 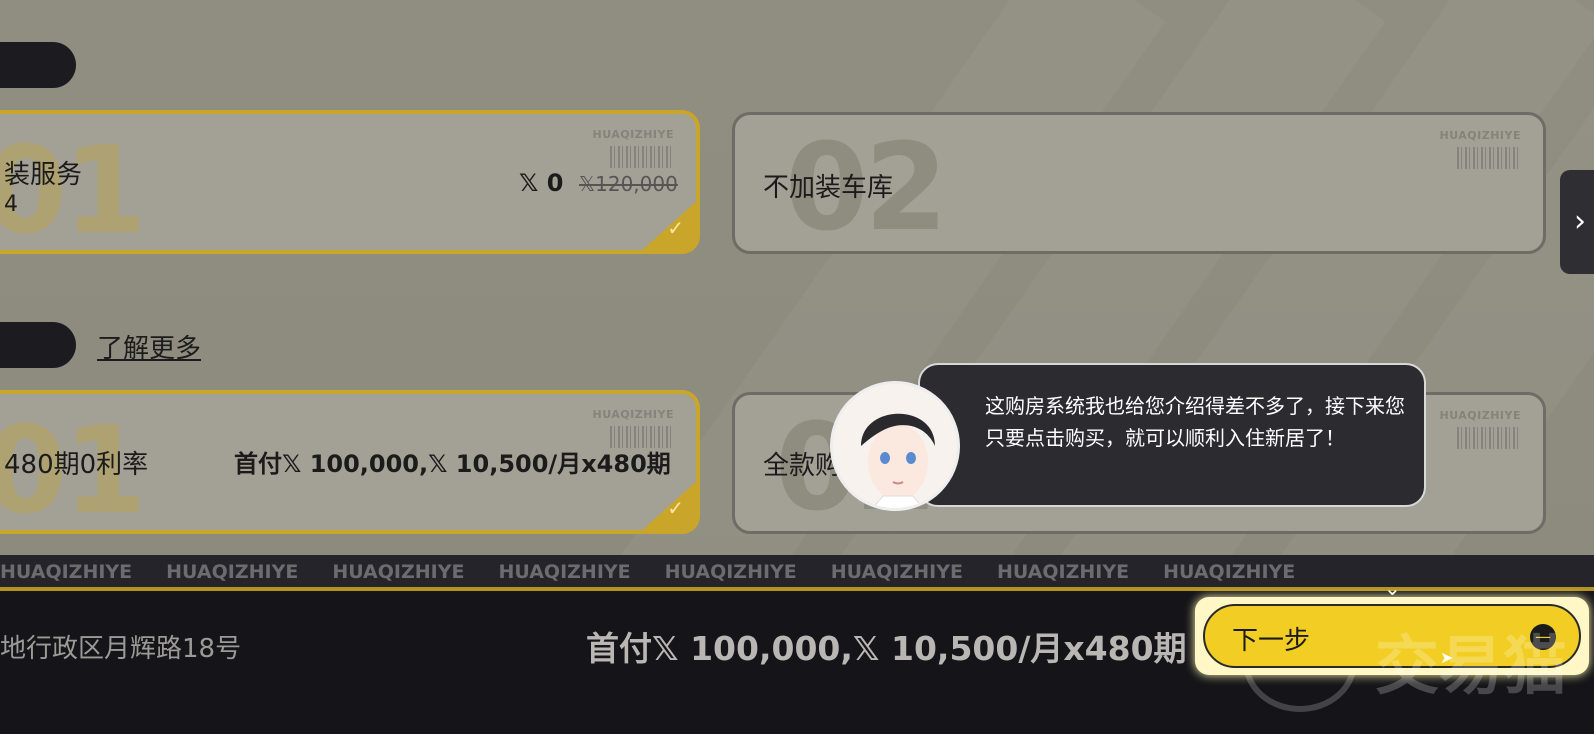 What do you see at coordinates (1271, 641) in the screenshot?
I see `next-button-label: 下一步` at bounding box center [1271, 641].